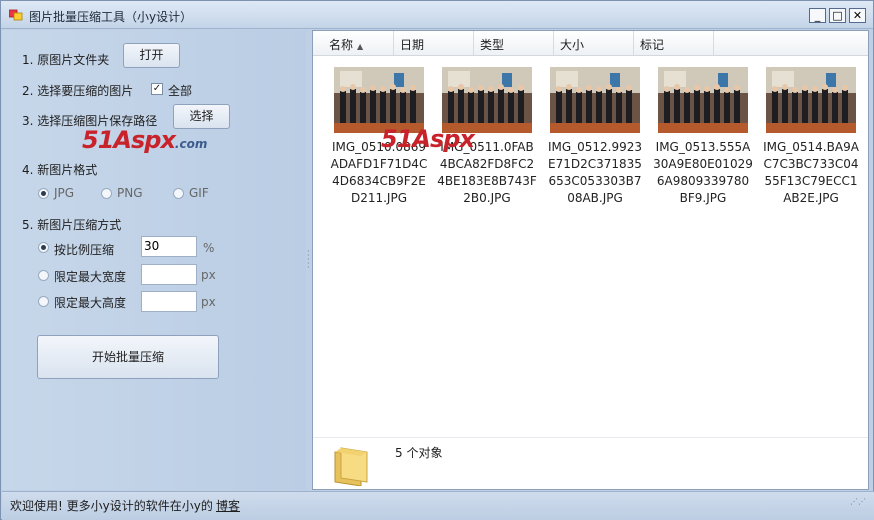 This screenshot has width=874, height=520. I want to click on start-compress-button: 开始批量压缩, so click(128, 357).